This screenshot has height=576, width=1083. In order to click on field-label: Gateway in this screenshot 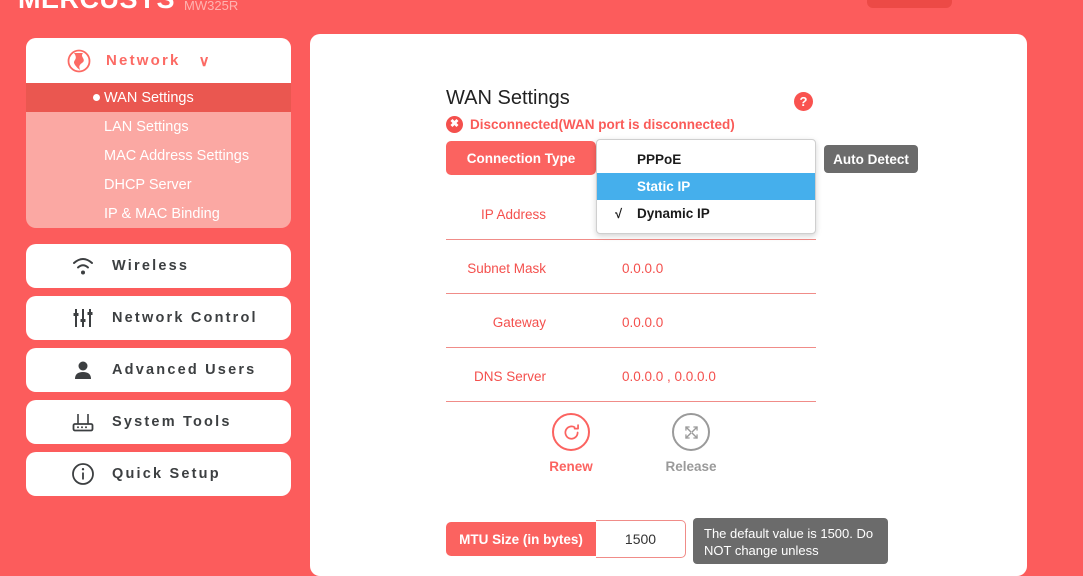, I will do `click(519, 322)`.